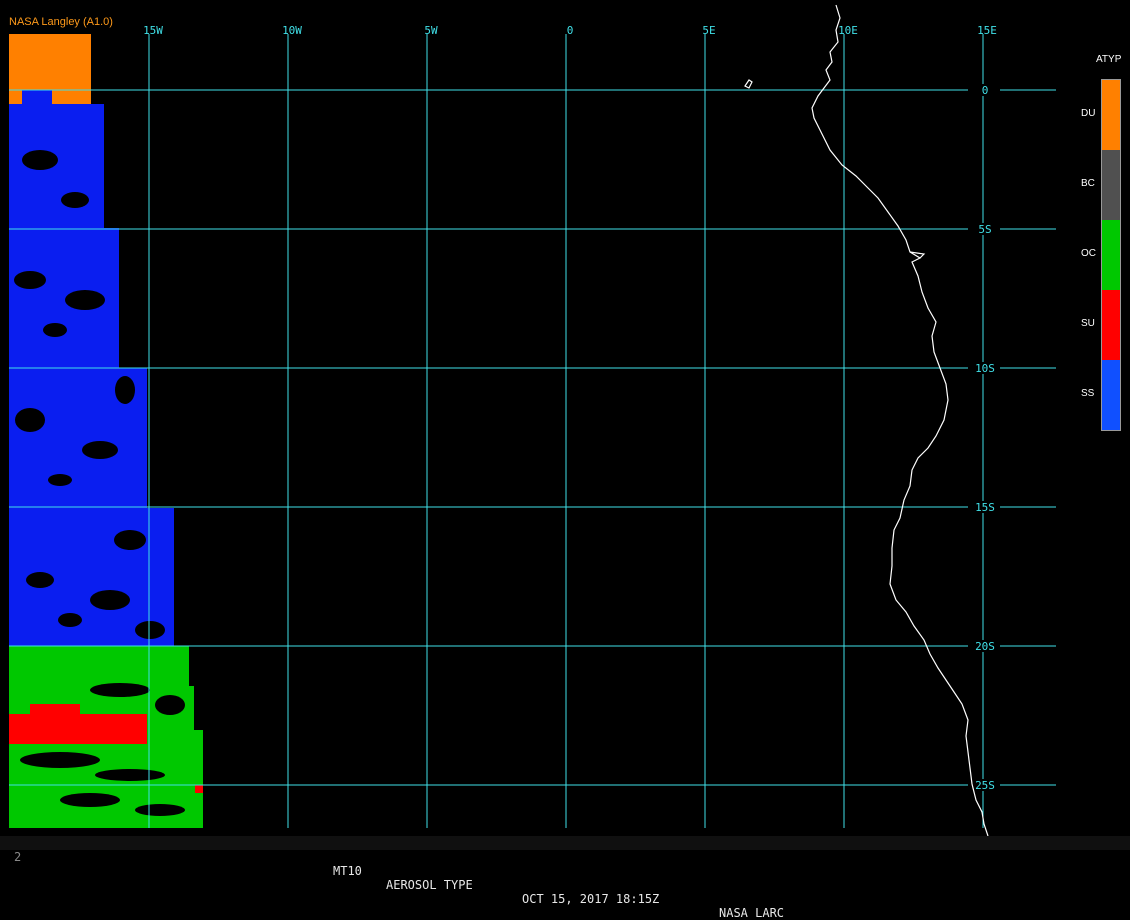  Describe the element at coordinates (570, 30) in the screenshot. I see `lon-label: 0` at that location.